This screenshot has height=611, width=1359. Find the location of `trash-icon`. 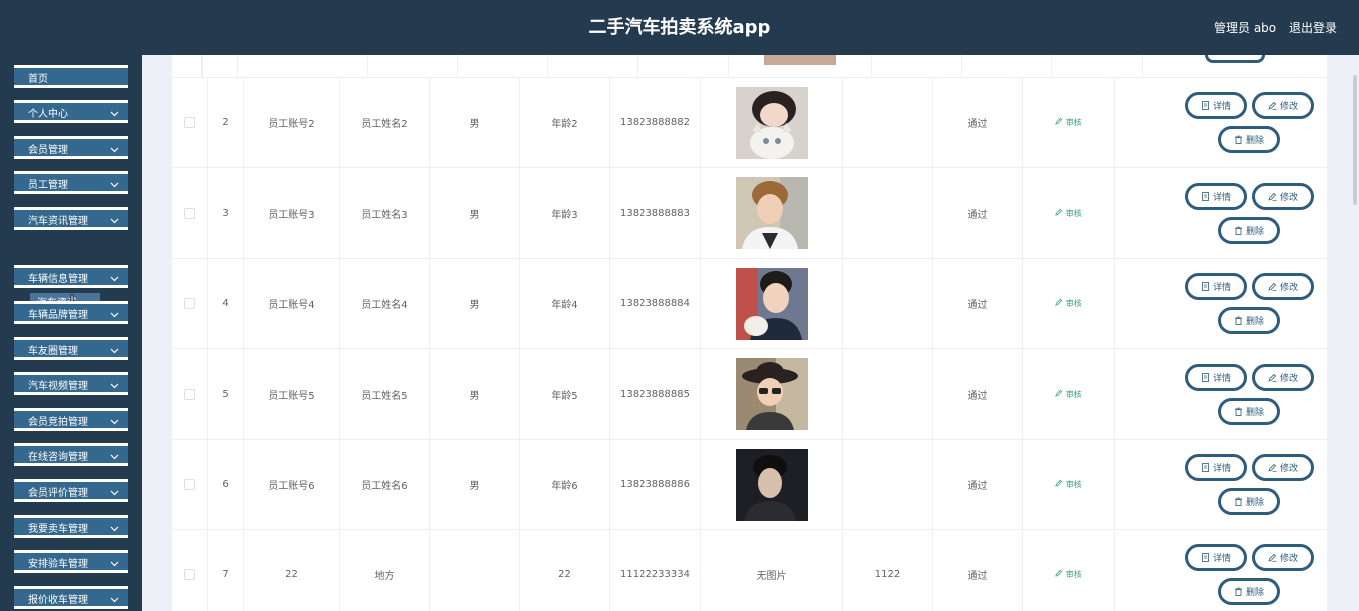

trash-icon is located at coordinates (1238, 501).